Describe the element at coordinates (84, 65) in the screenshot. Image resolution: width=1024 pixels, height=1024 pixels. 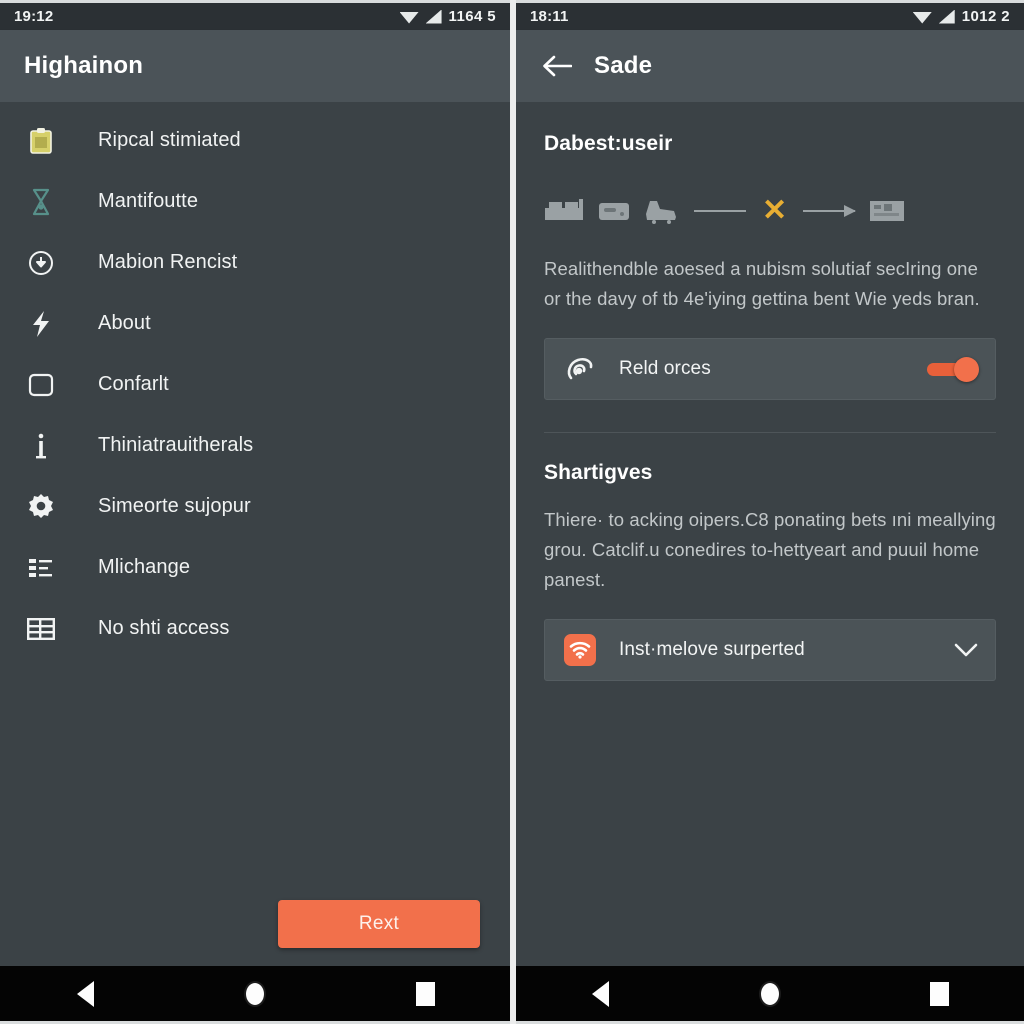
I see `page-title: Highainon` at that location.